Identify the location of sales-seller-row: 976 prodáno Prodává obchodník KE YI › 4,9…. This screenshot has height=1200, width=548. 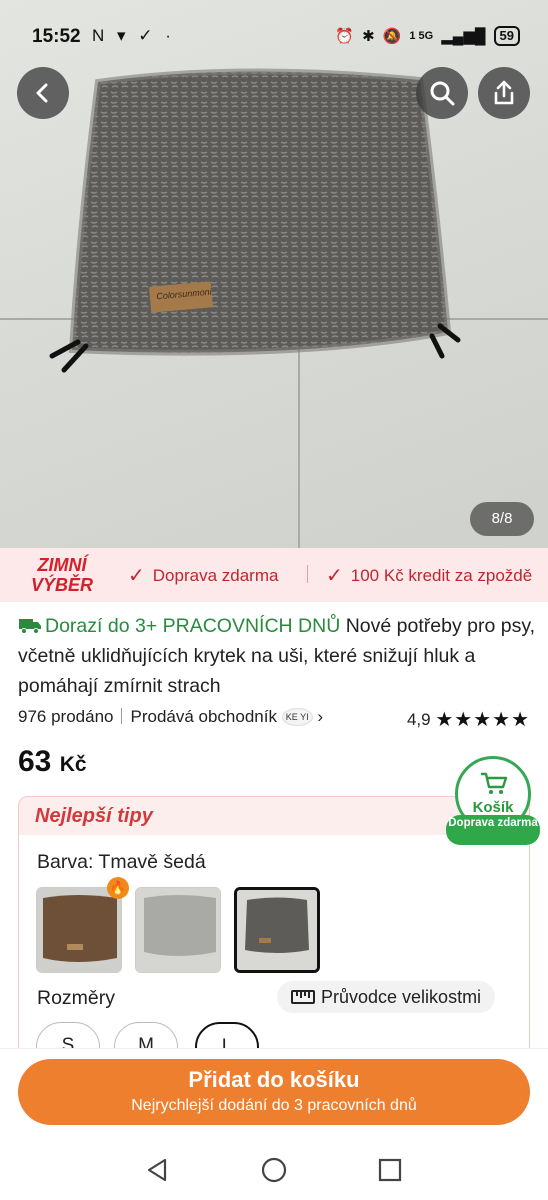
(274, 719).